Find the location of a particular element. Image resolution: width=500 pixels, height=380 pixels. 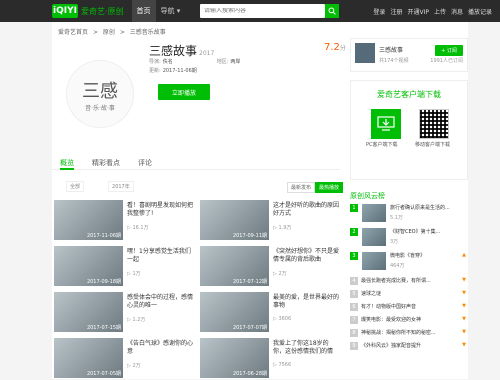

ranking-item: 9 《外科风云》独家配音提升 ▼ is located at coordinates (409, 346).